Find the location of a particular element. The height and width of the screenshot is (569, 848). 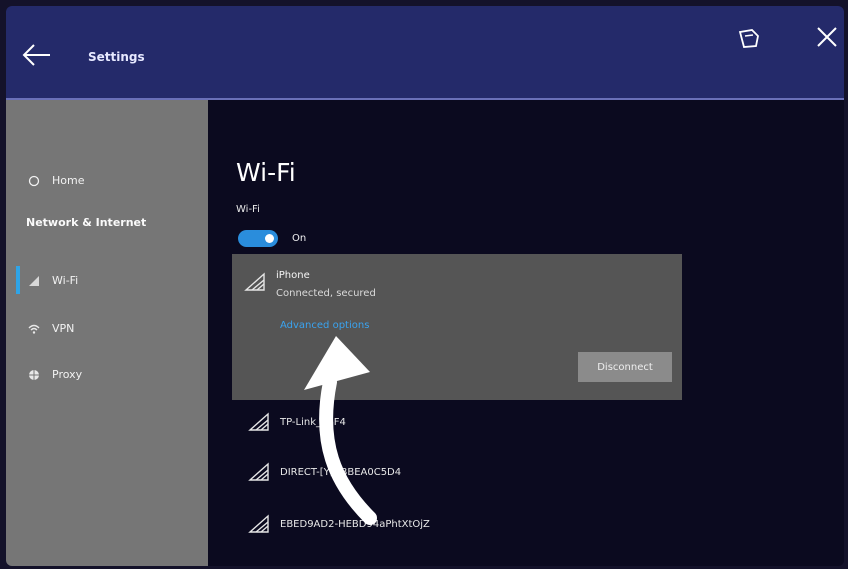

wifi-toggle is located at coordinates (258, 238).